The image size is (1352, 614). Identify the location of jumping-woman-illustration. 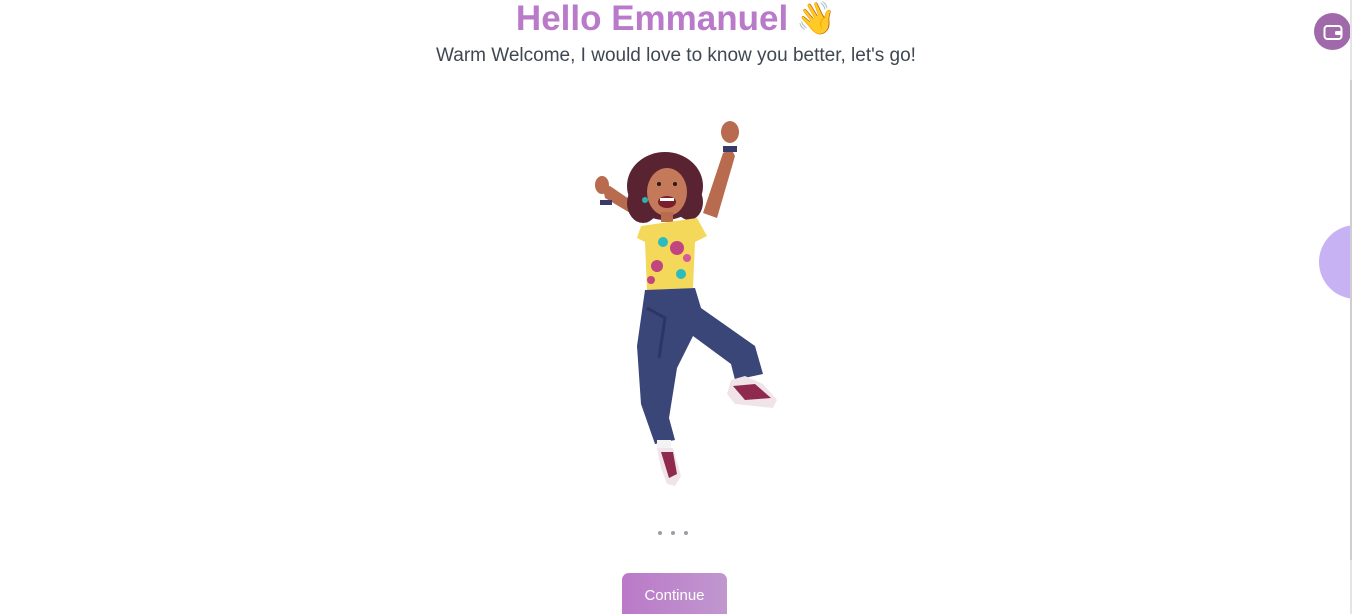
(686, 303).